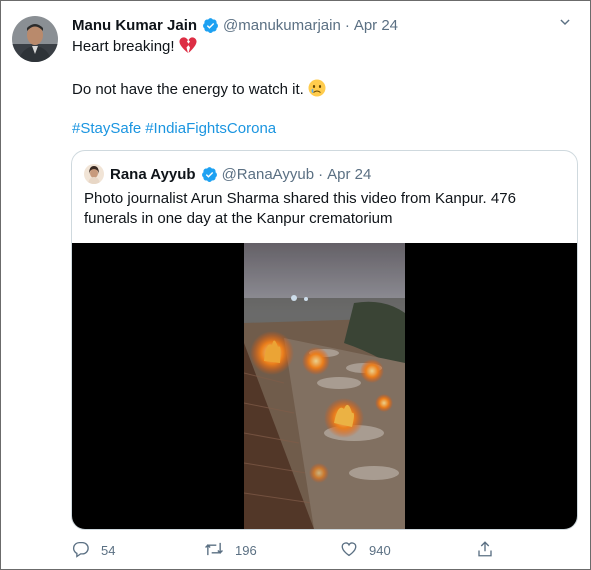 The width and height of the screenshot is (591, 570). I want to click on quoted-tweet-header: Rana Ayyub @RanaAyyub · Apr 24, so click(227, 174).